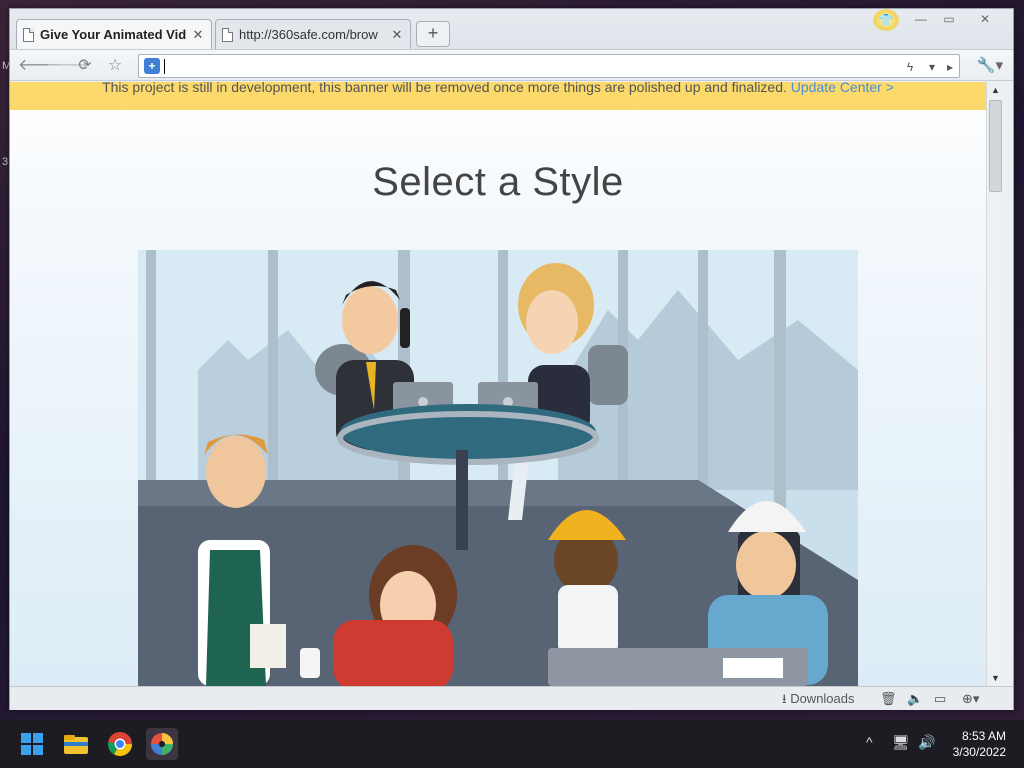  What do you see at coordinates (950, 67) in the screenshot?
I see `go-arrow-icon: ▸` at bounding box center [950, 67].